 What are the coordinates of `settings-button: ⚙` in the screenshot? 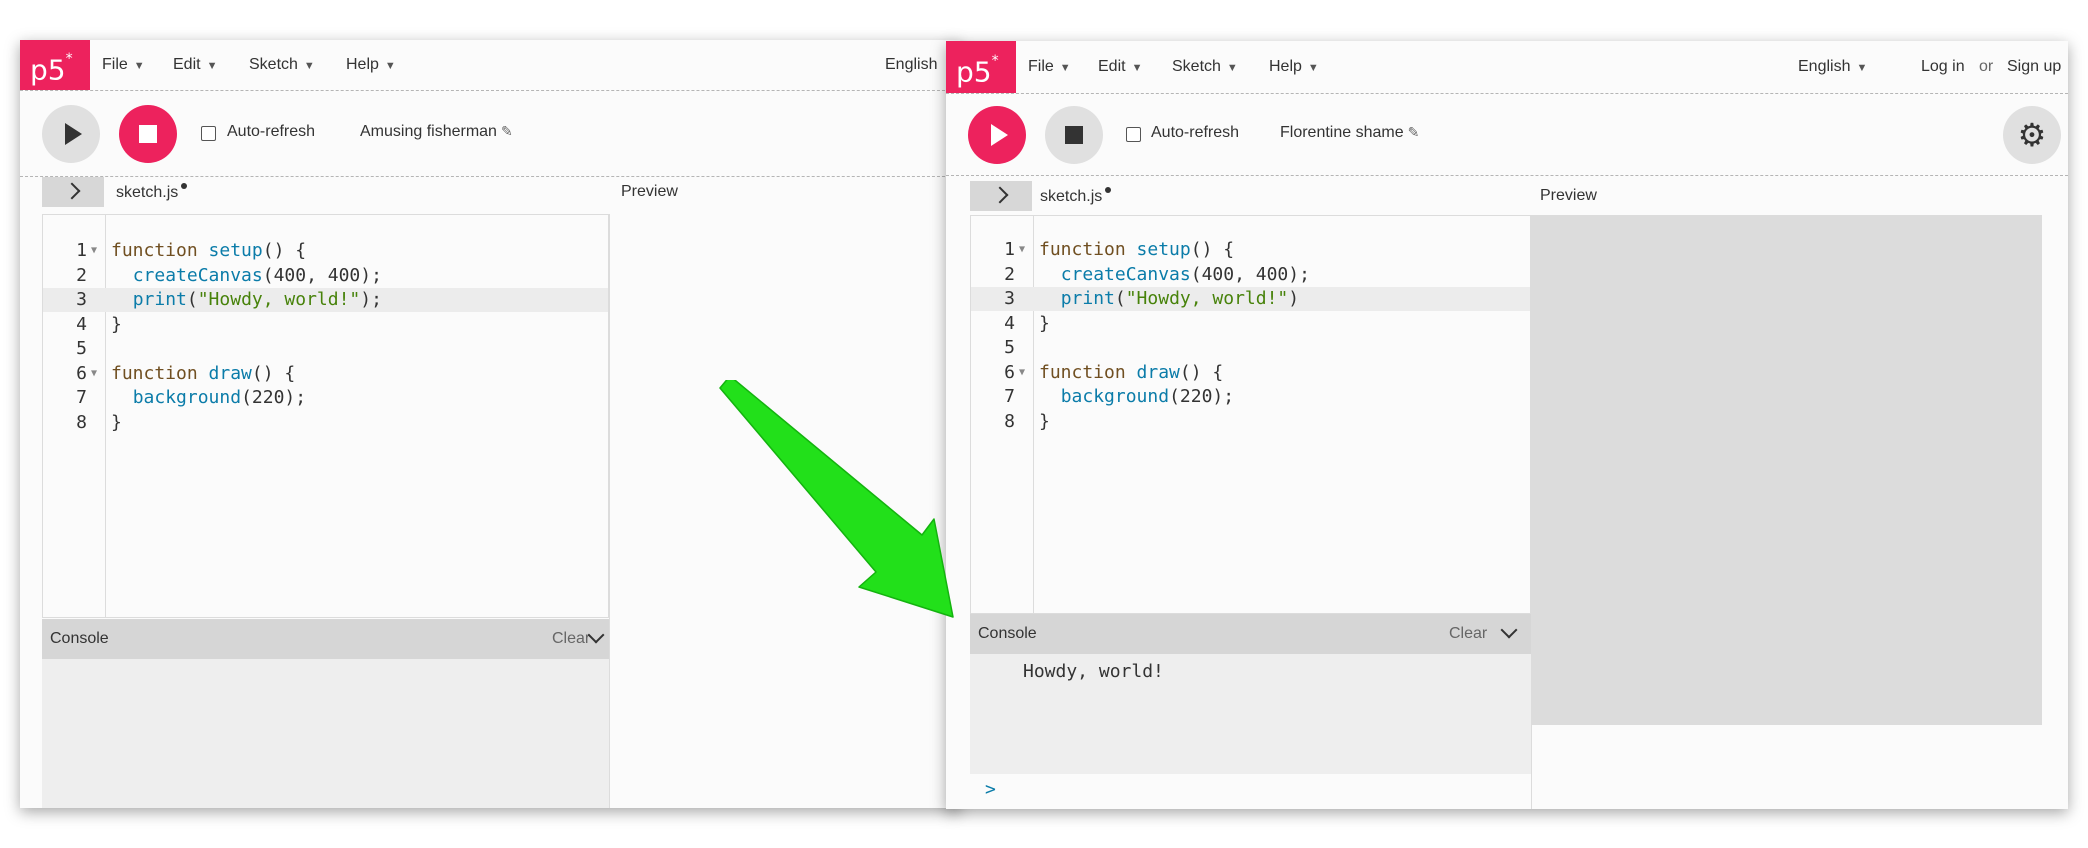 It's located at (2032, 135).